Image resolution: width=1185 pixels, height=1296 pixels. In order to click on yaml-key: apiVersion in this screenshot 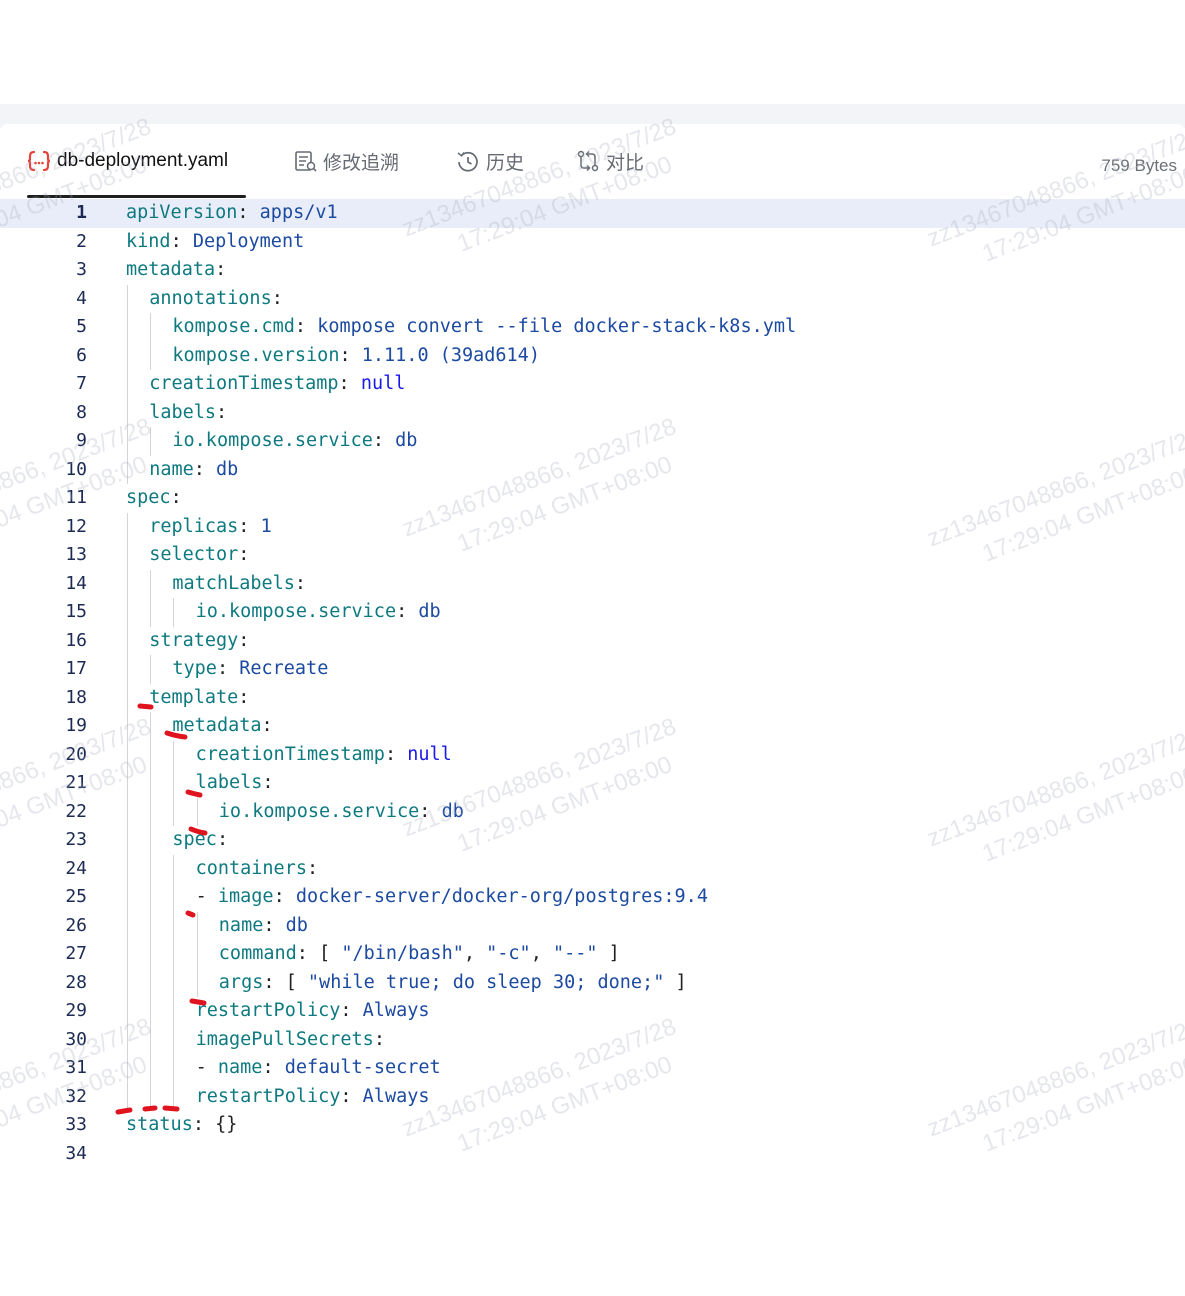, I will do `click(182, 212)`.